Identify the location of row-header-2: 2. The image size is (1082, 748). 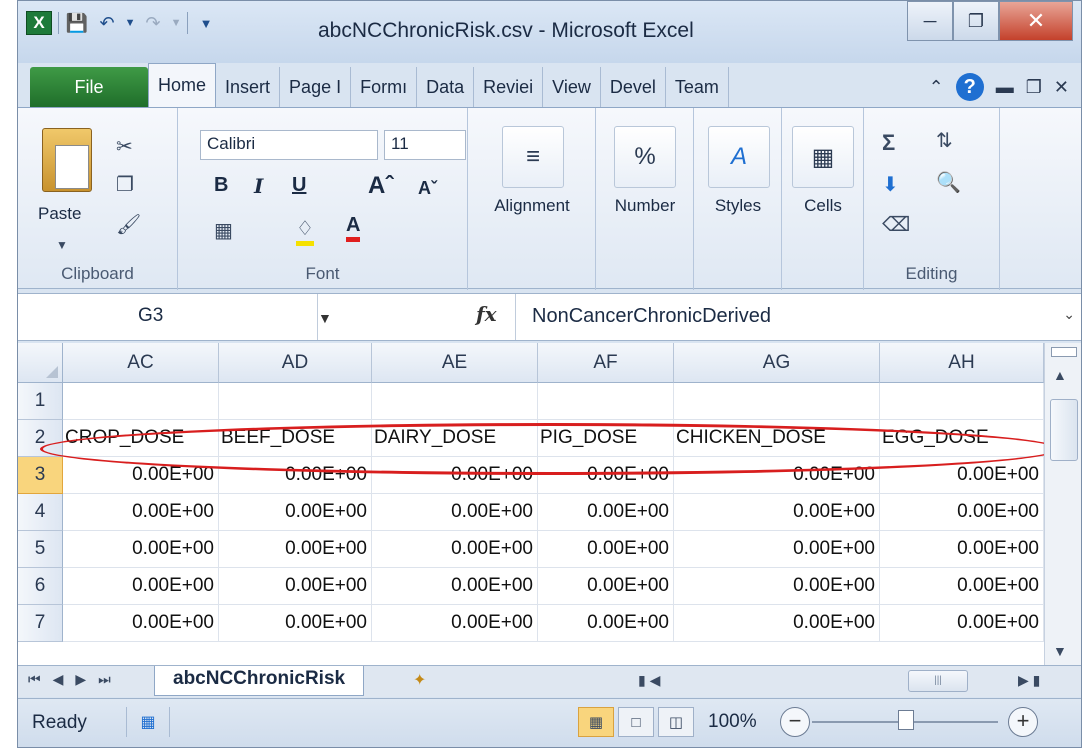
(40, 438).